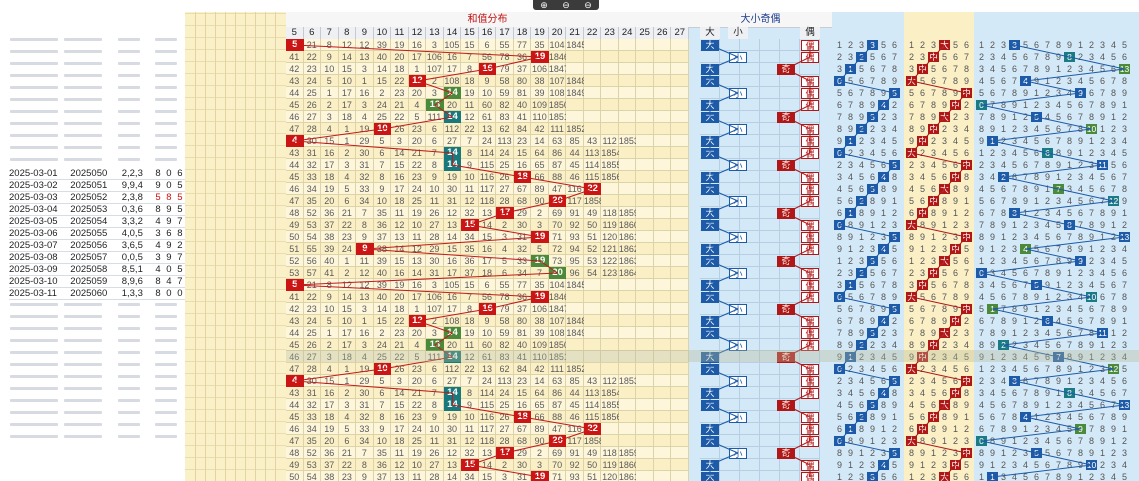 This screenshot has height=481, width=1139. I want to click on sum-cell: 26, so click(400, 369).